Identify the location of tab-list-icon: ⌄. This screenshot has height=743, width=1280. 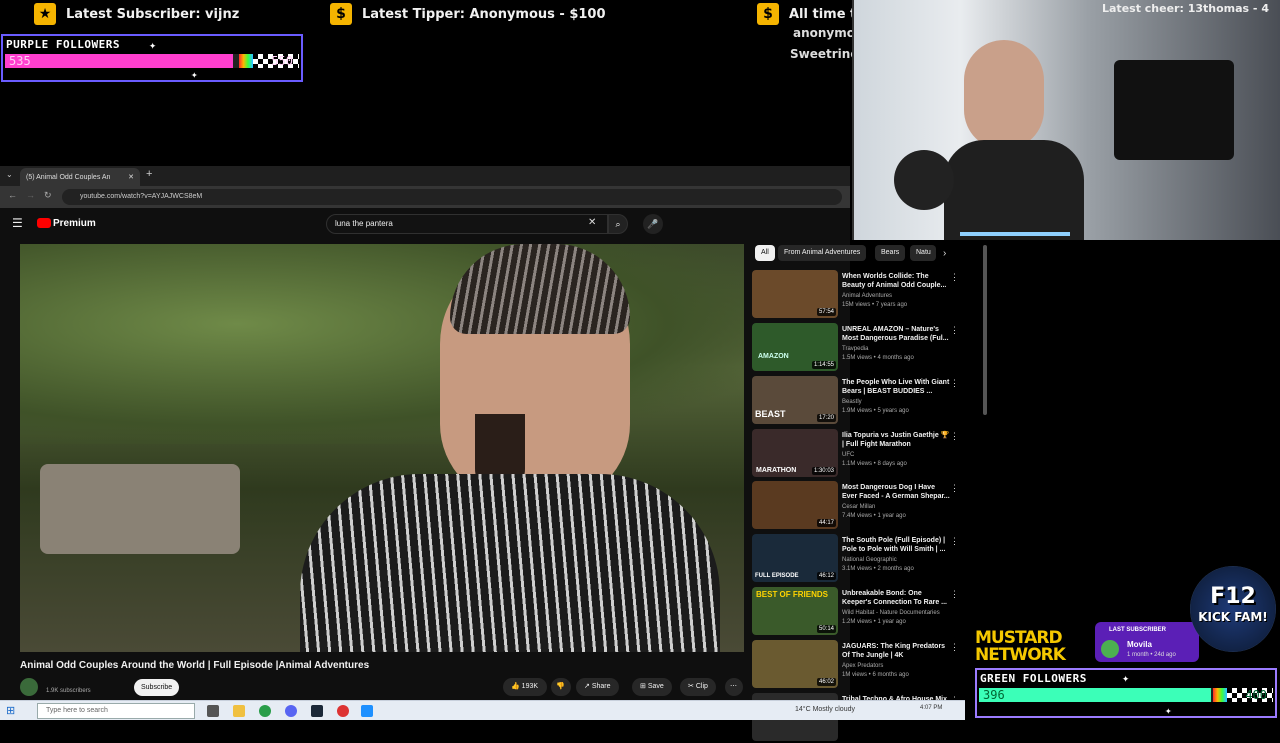
(9, 174).